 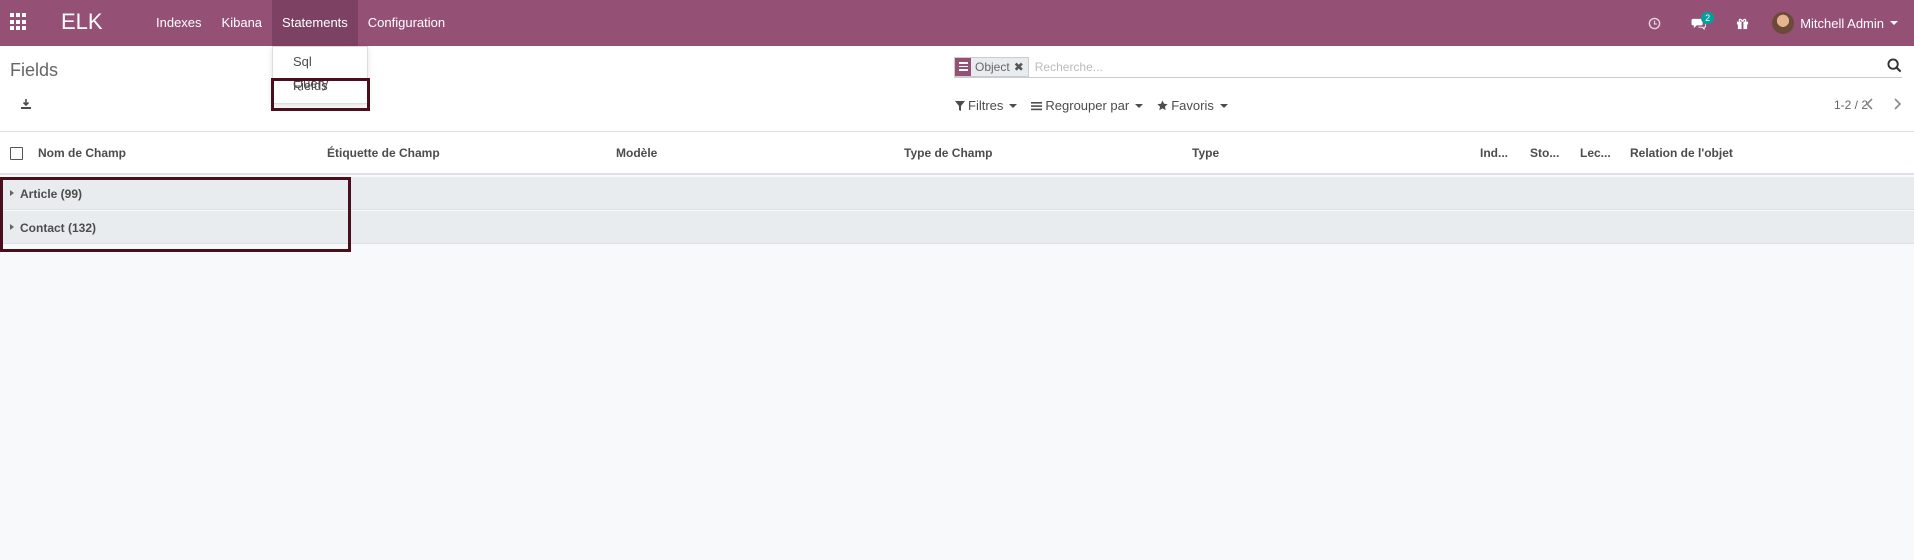 What do you see at coordinates (242, 23) in the screenshot?
I see `menu-kibana: Kibana` at bounding box center [242, 23].